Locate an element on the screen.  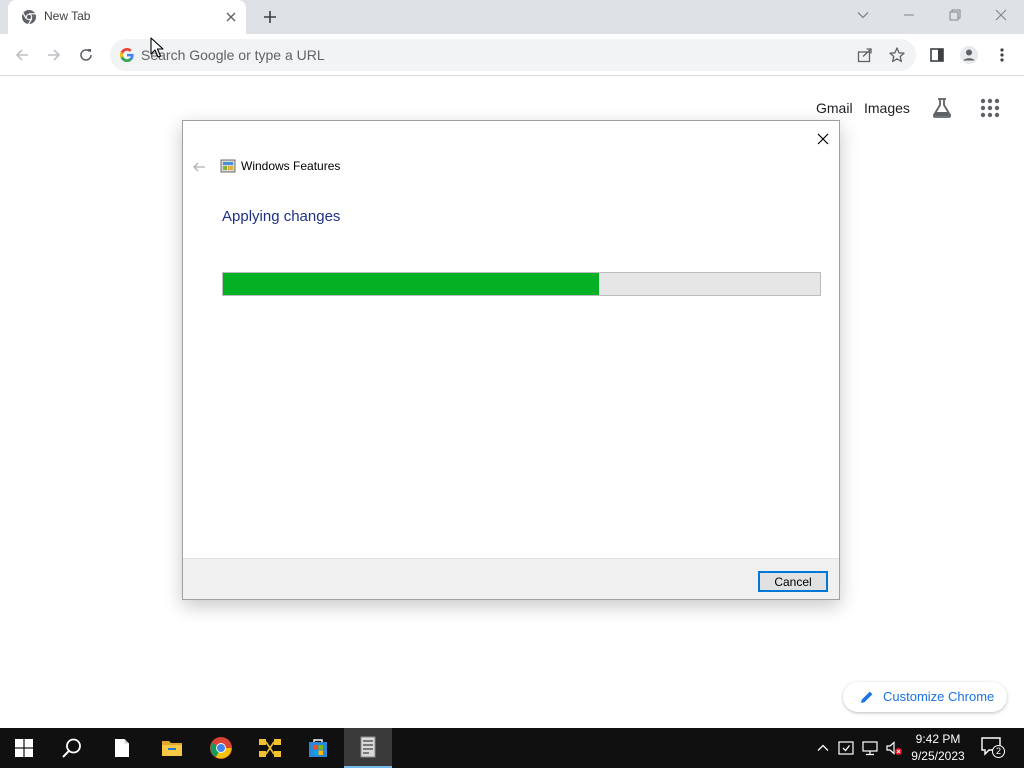
tab-new-tab: New Tab is located at coordinates (127, 17).